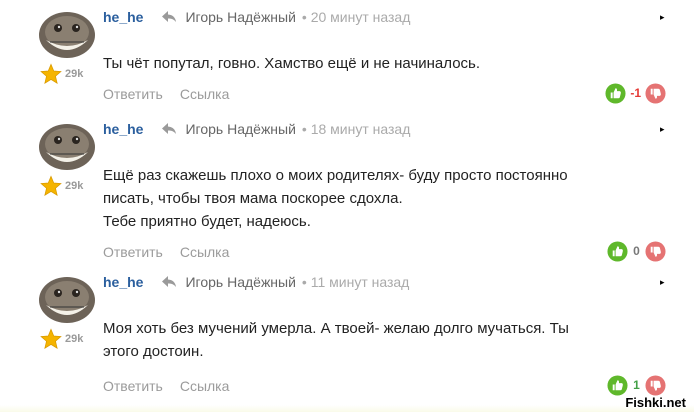 The image size is (694, 412). What do you see at coordinates (207, 221) in the screenshot?
I see `text-line: Тебе приятно будет, надеюсь.` at bounding box center [207, 221].